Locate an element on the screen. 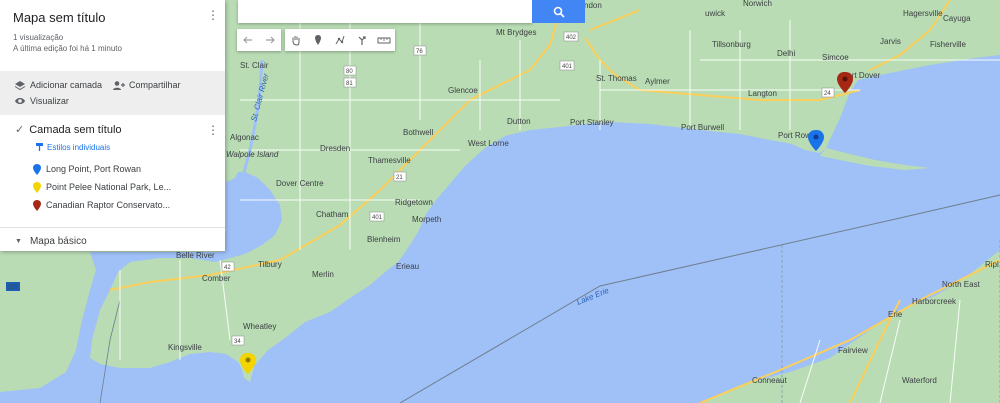  share-button: Compartilhar is located at coordinates (146, 85).